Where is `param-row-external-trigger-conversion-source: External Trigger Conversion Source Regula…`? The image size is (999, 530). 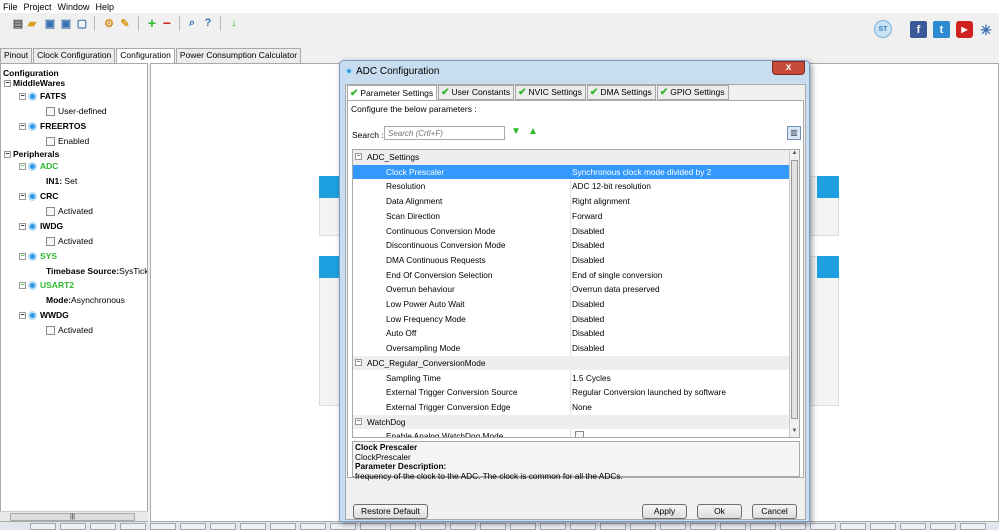
param-row-external-trigger-conversion-source: External Trigger Conversion Source Regula… is located at coordinates (571, 392).